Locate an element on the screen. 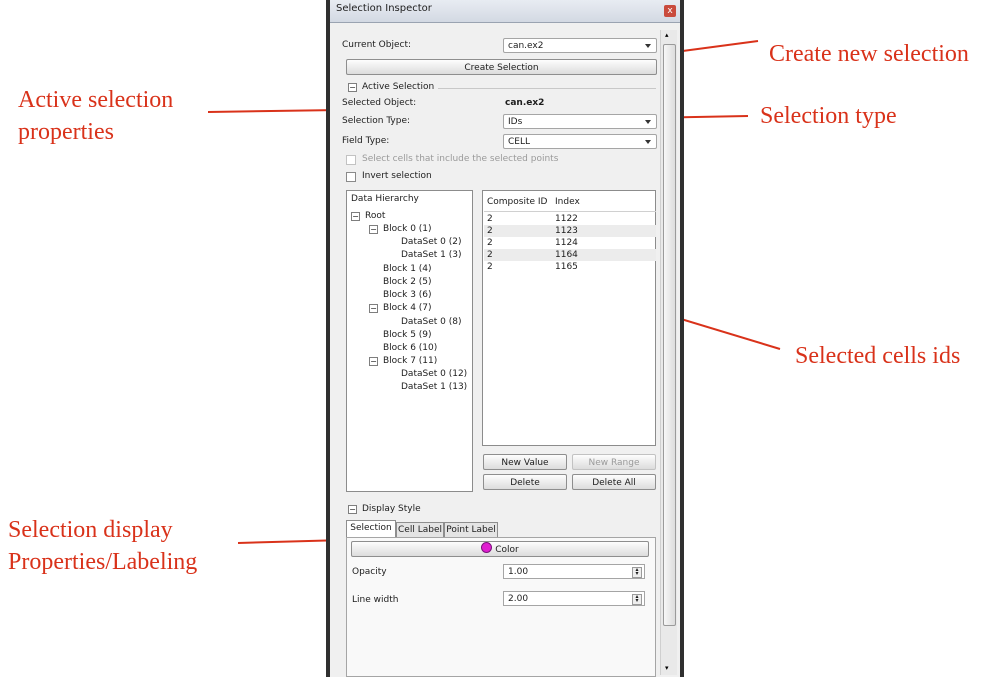 This screenshot has height=677, width=997. tree-item-block5: Block 5 (9) is located at coordinates (407, 335).